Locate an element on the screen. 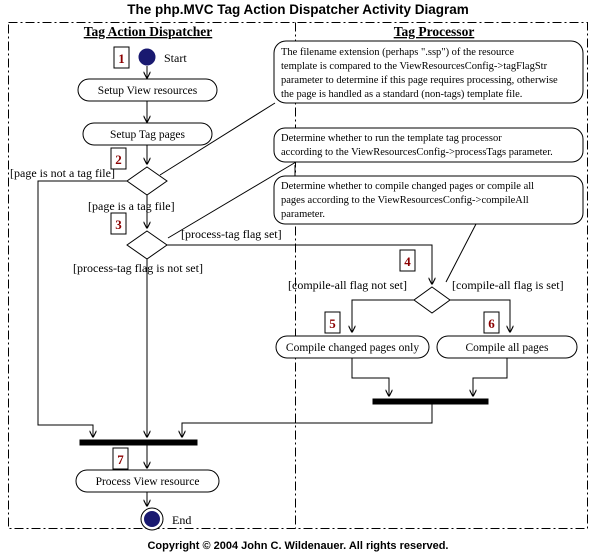 This screenshot has width=596, height=556. flow-right-join-to-left-join is located at coordinates (307, 420).